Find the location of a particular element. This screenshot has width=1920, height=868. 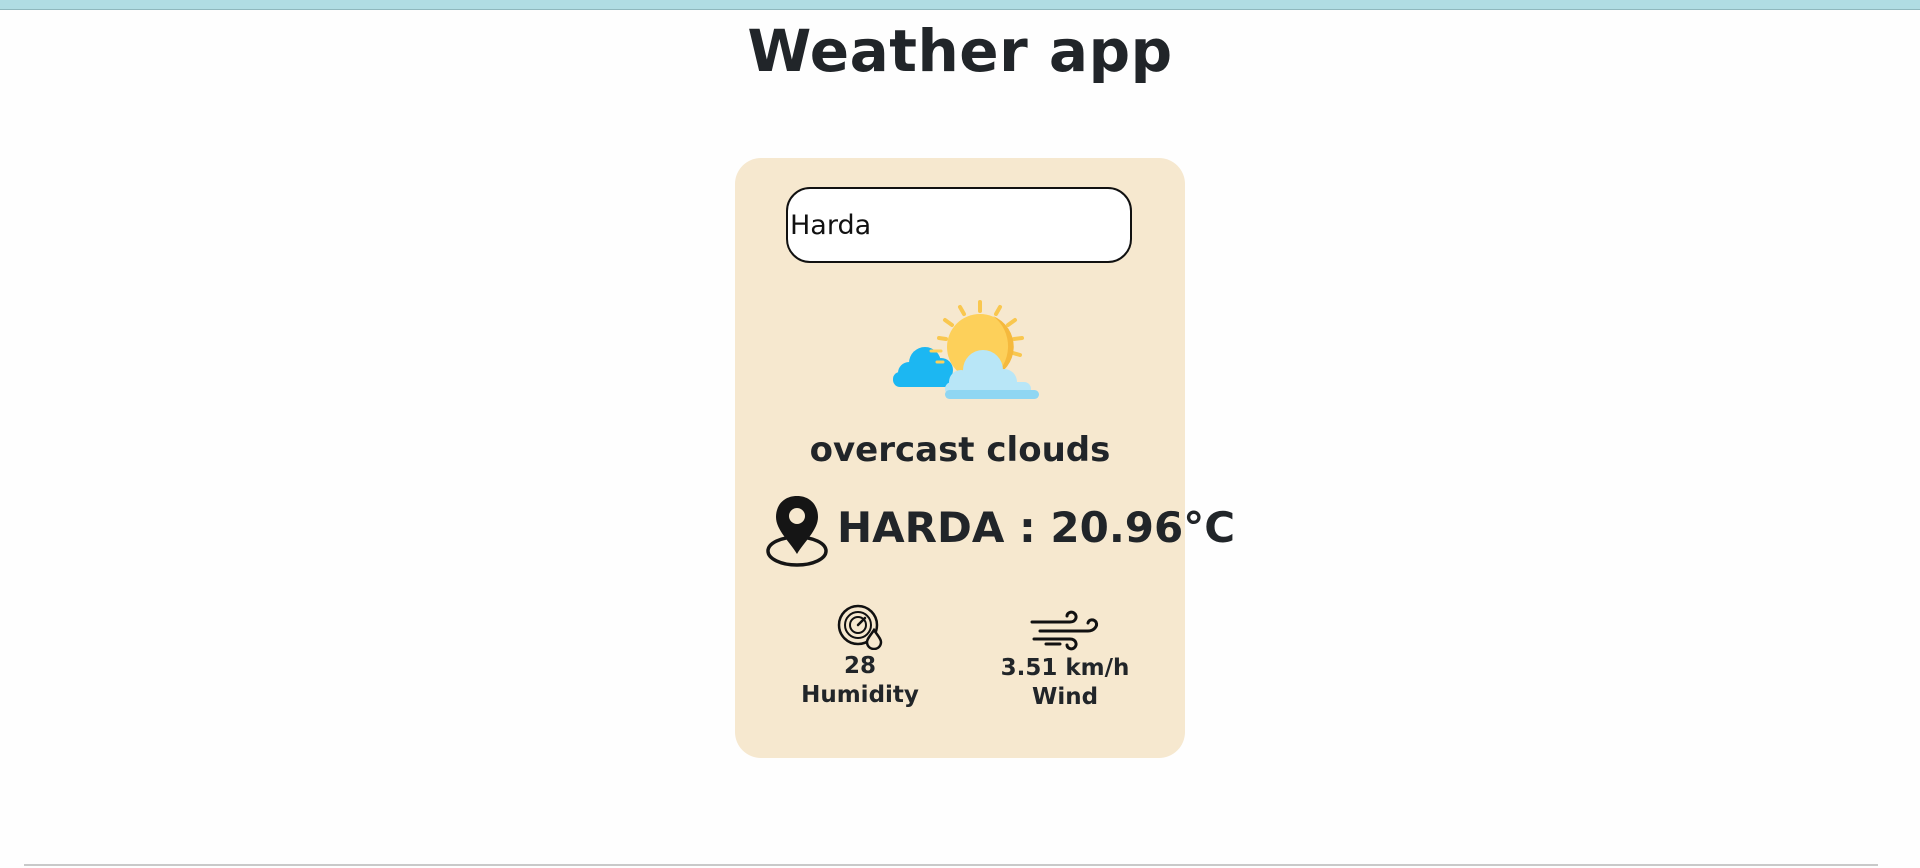

wind-stat: 3.51 km/h Wind is located at coordinates (1065, 661).